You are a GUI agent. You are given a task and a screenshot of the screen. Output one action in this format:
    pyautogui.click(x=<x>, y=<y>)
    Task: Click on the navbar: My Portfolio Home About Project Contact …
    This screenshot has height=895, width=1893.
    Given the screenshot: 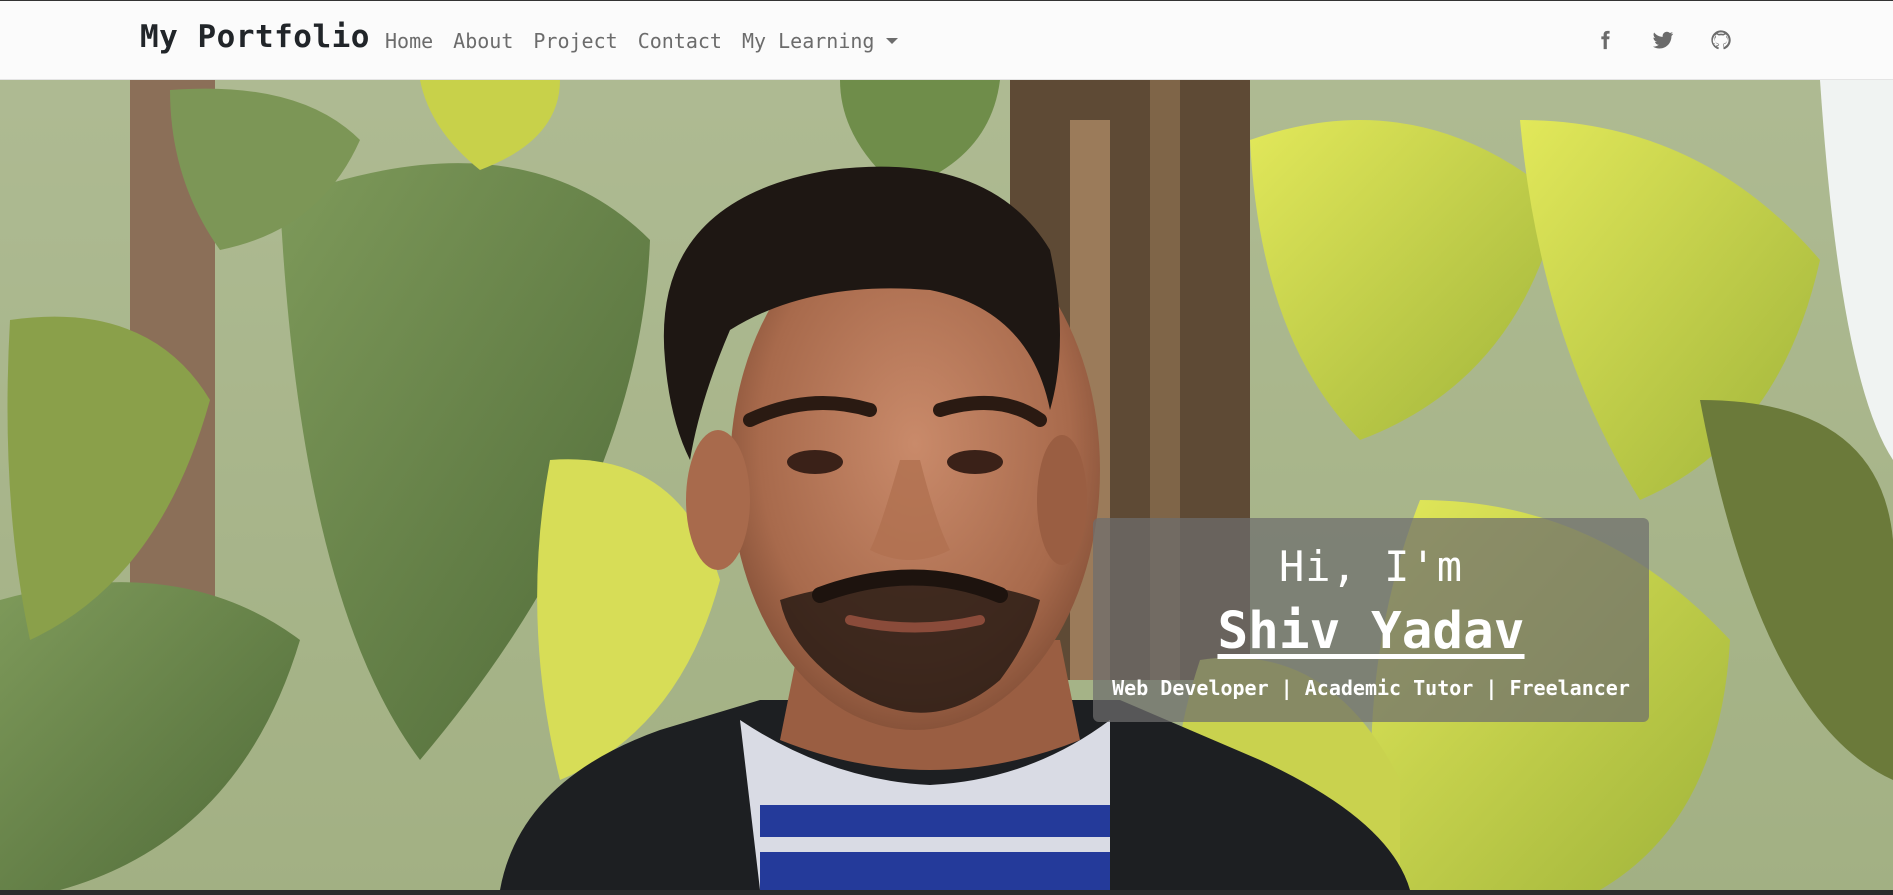 What is the action you would take?
    pyautogui.click(x=946, y=40)
    